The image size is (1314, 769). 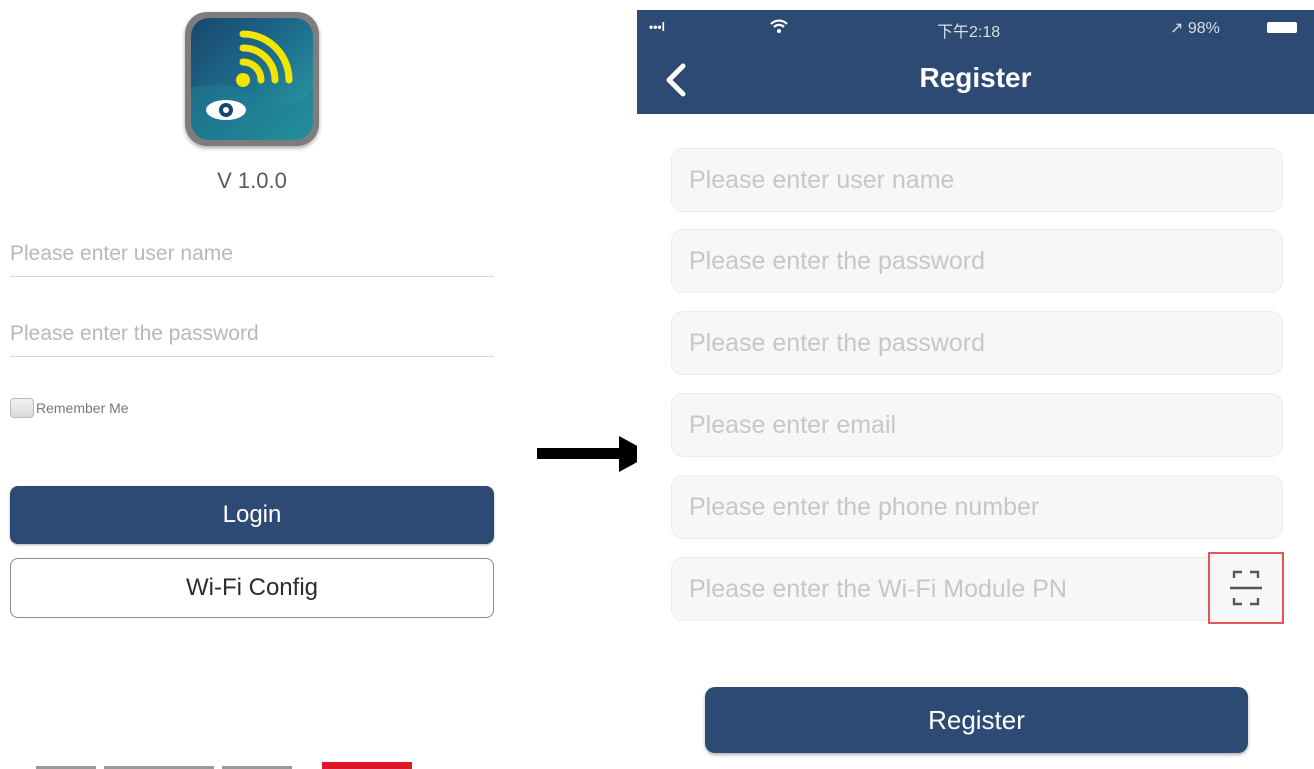 What do you see at coordinates (22, 408) in the screenshot?
I see `remember-me-checkbox` at bounding box center [22, 408].